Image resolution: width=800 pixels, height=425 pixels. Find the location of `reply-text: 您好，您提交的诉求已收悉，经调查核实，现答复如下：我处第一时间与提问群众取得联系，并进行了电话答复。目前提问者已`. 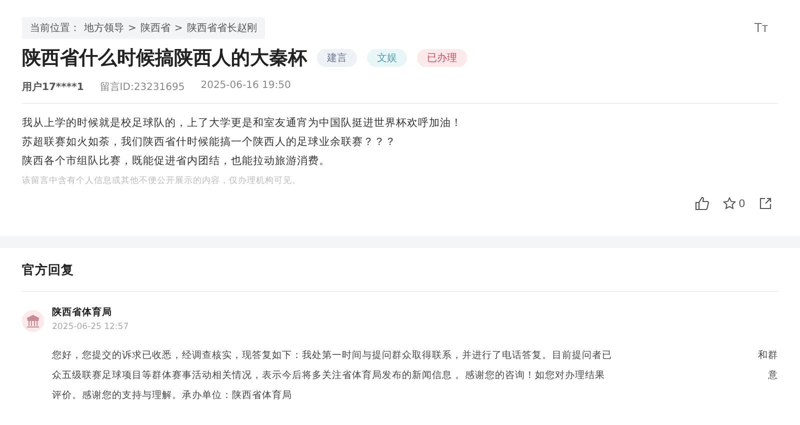

reply-text: 您好，您提交的诉求已收悉，经调查核实，现答复如下：我处第一时间与提问群众取得联系，并进行了电话答复。目前提问者已 is located at coordinates (332, 356).